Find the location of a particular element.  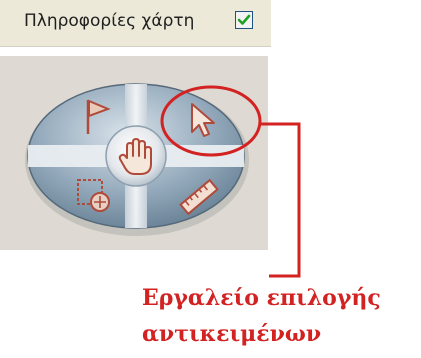

area-select-tool-button is located at coordinates (93, 195).